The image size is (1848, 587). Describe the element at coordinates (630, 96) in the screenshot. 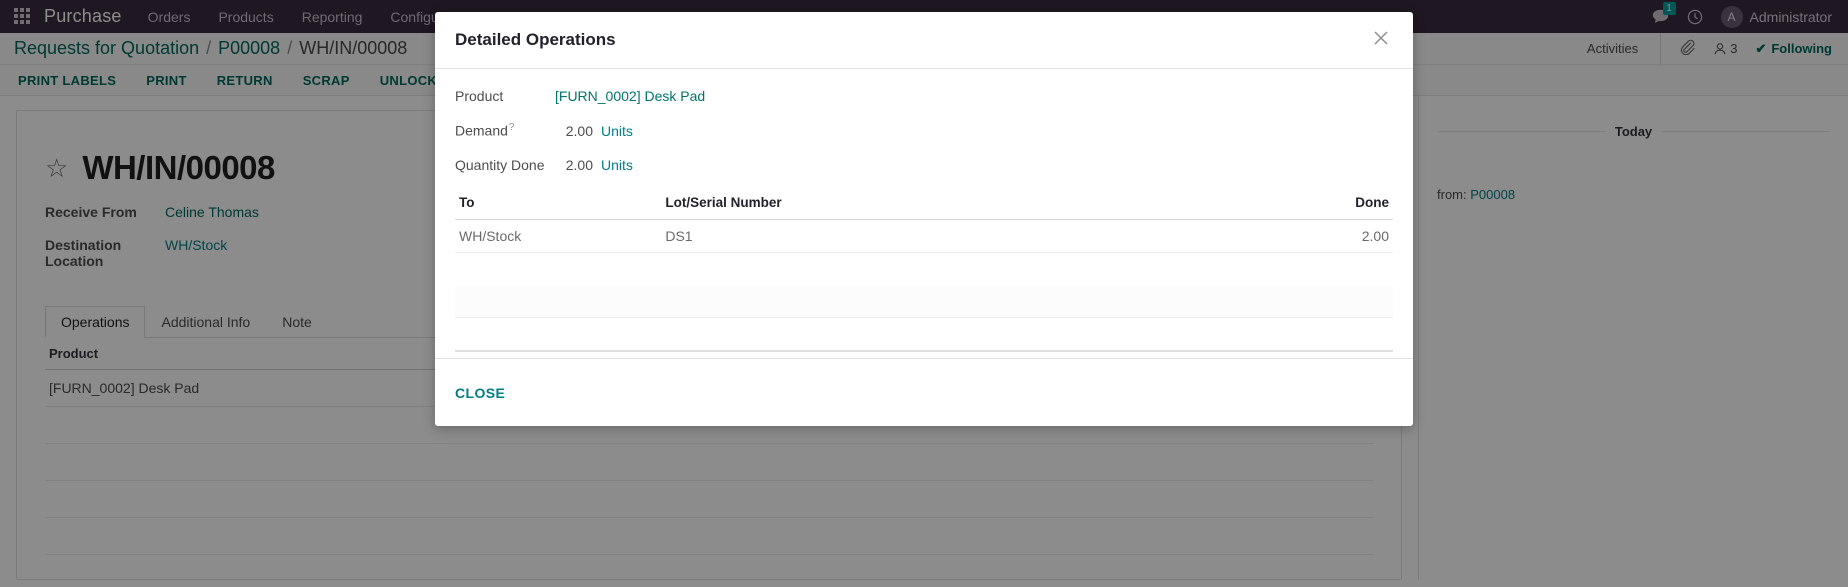

I see `modal-value-product: [FURN_0002] Desk Pad` at that location.